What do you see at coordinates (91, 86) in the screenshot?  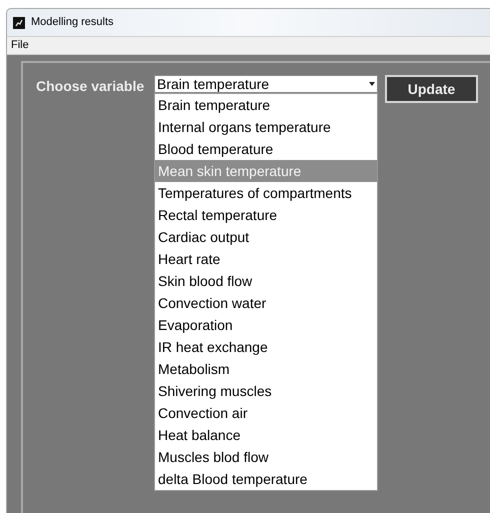 I see `choose-variable-label: Choose variable` at bounding box center [91, 86].